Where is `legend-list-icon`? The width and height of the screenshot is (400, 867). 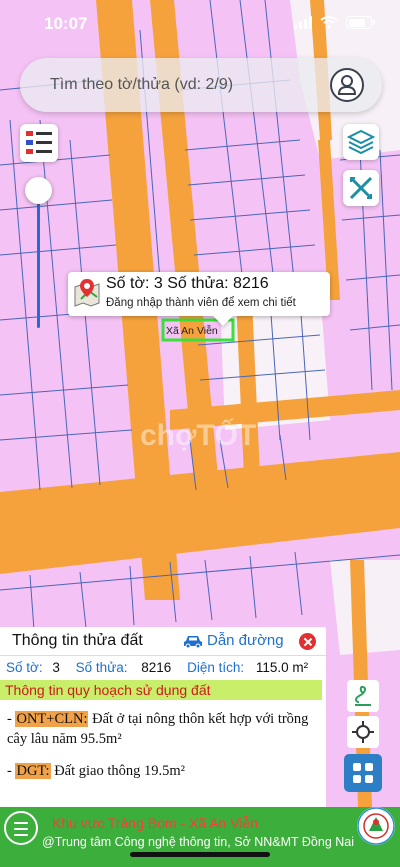
legend-list-icon is located at coordinates (39, 142).